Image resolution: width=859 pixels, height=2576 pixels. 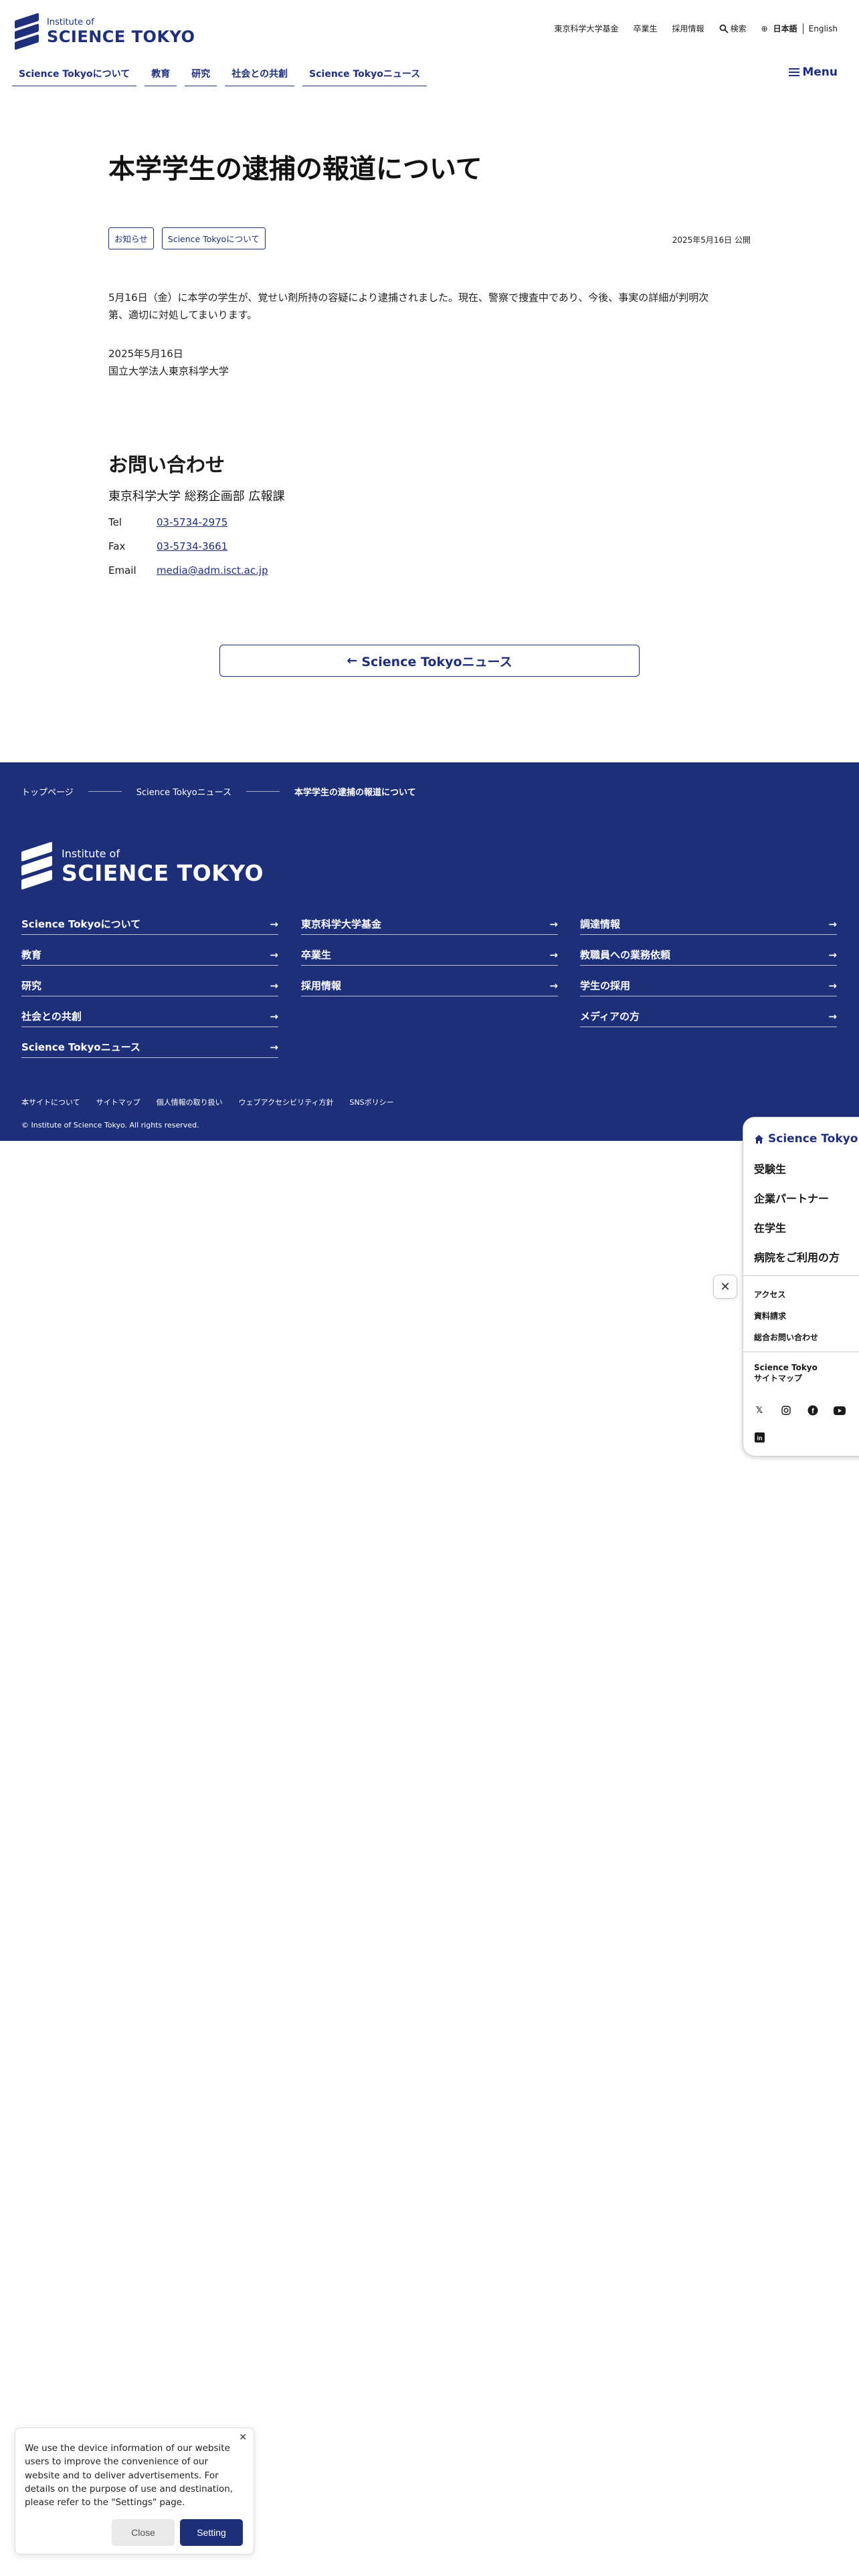 What do you see at coordinates (118, 1102) in the screenshot?
I see `footer-sub-link: サイトマップ` at bounding box center [118, 1102].